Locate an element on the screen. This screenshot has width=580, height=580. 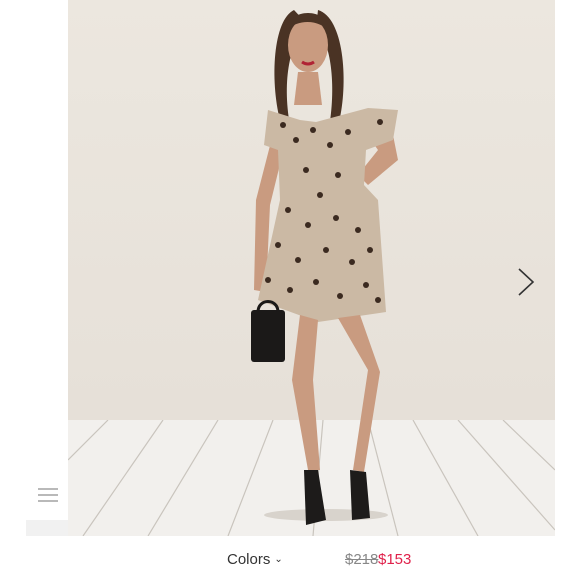
hamburger-menu-icon is located at coordinates (48, 496).